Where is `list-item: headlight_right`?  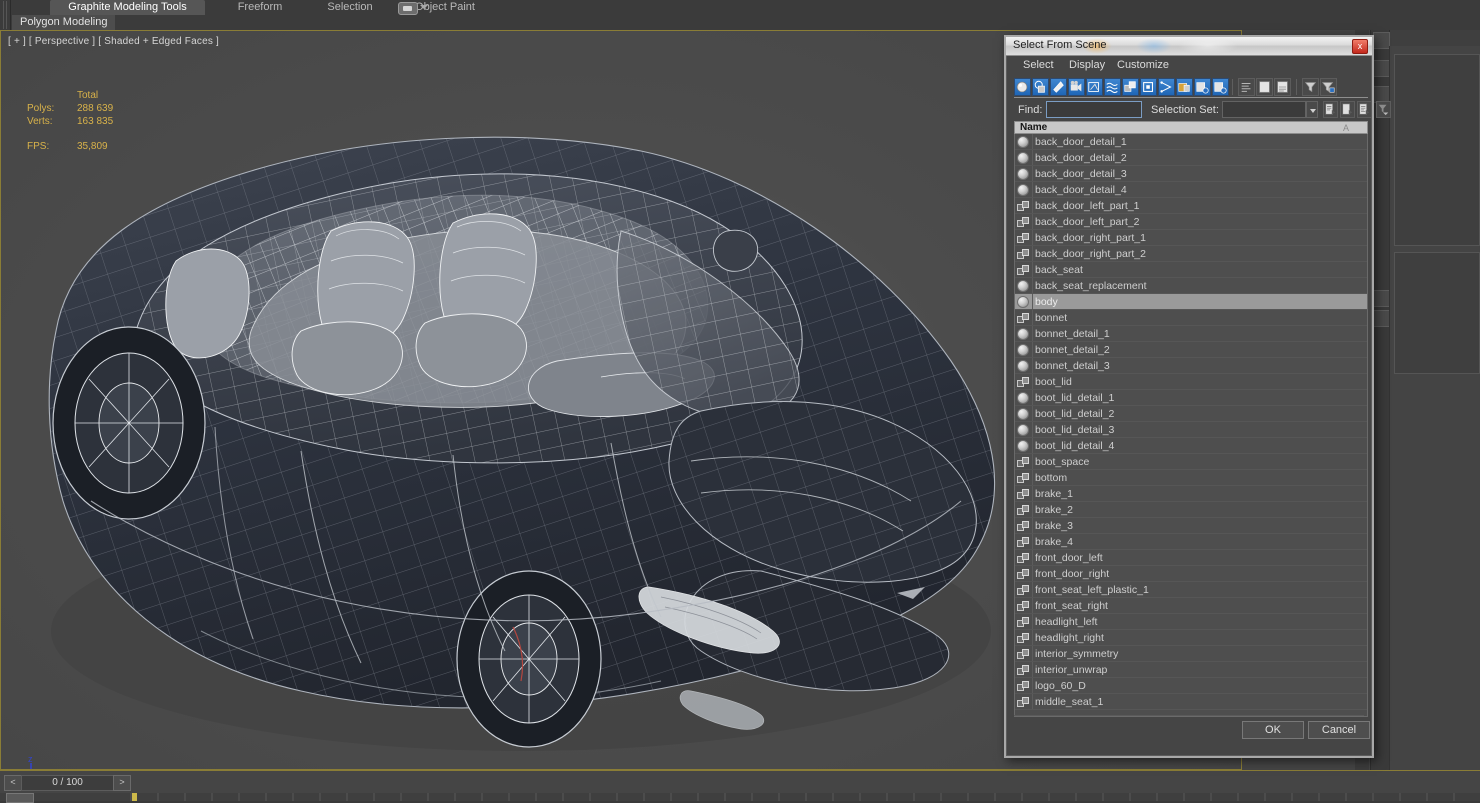 list-item: headlight_right is located at coordinates (1191, 638).